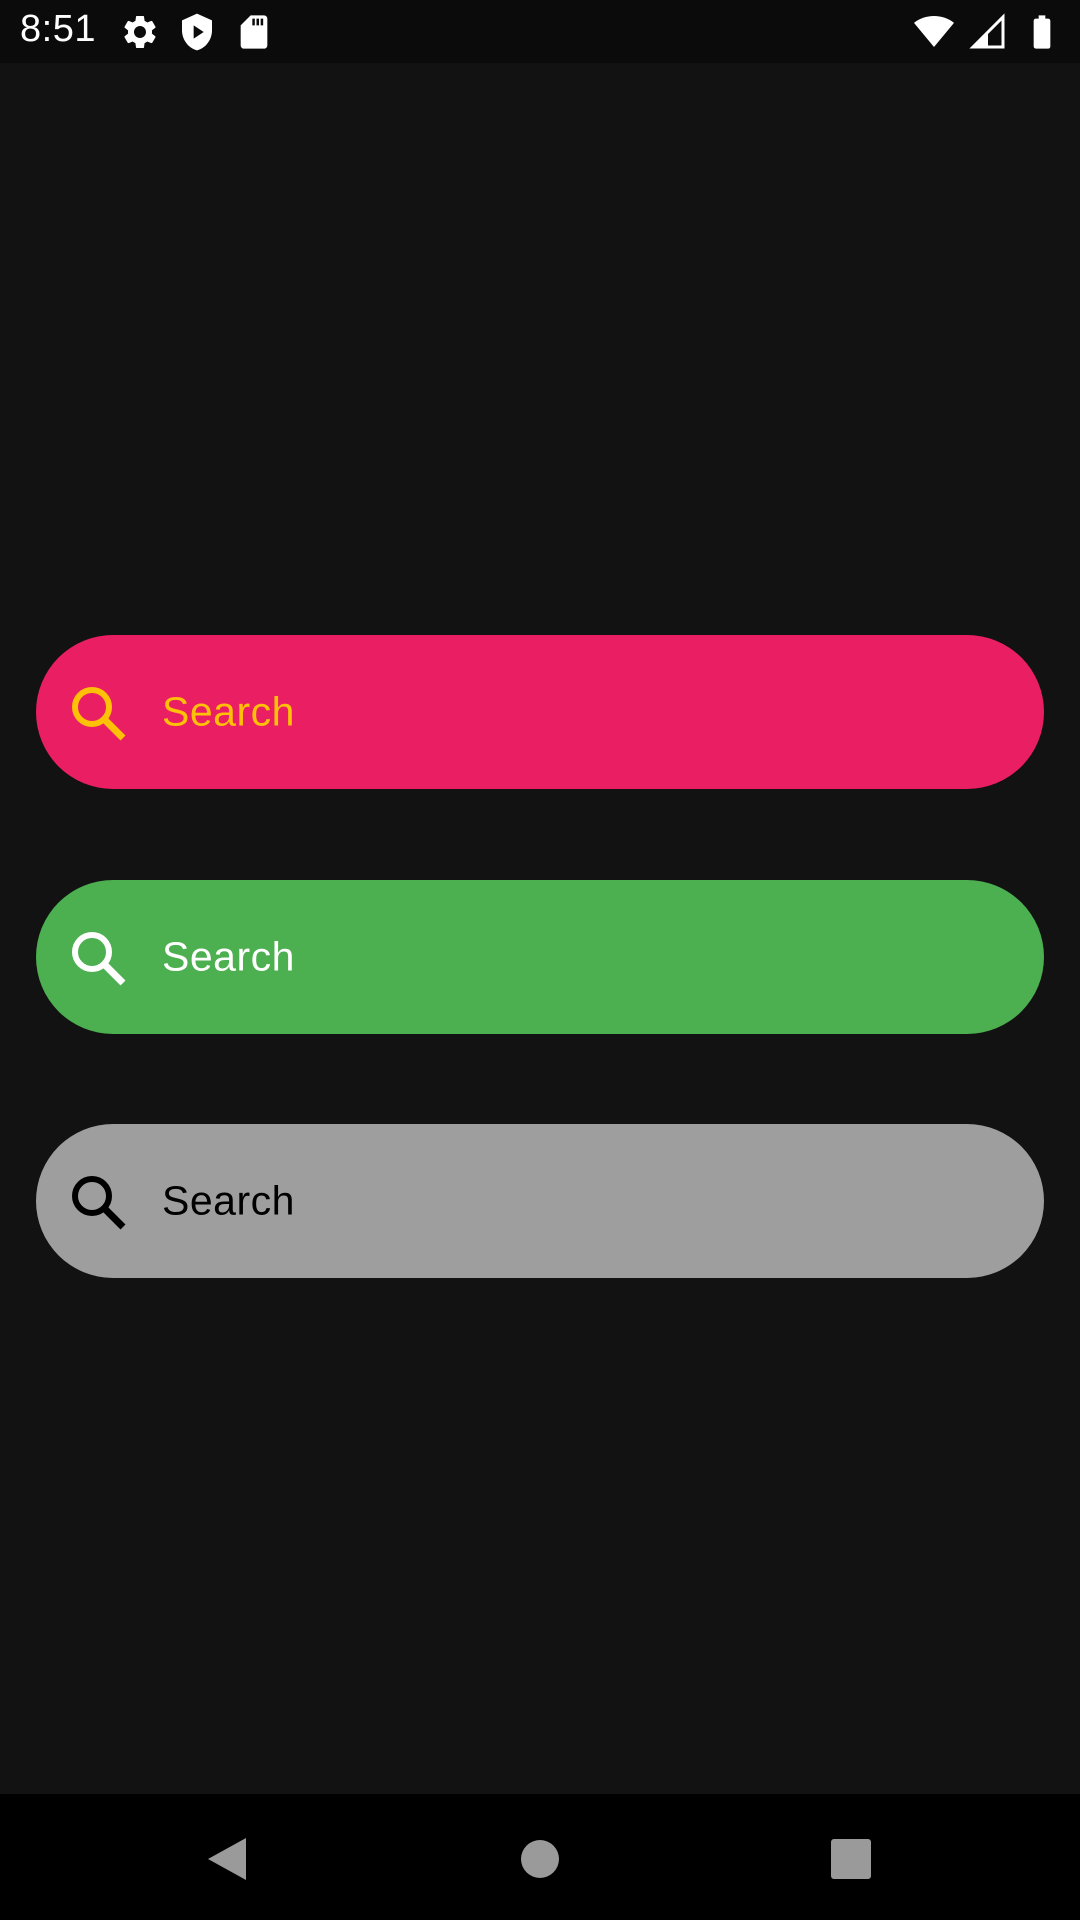  Describe the element at coordinates (540, 712) in the screenshot. I see `search-bar-pink: Search` at that location.